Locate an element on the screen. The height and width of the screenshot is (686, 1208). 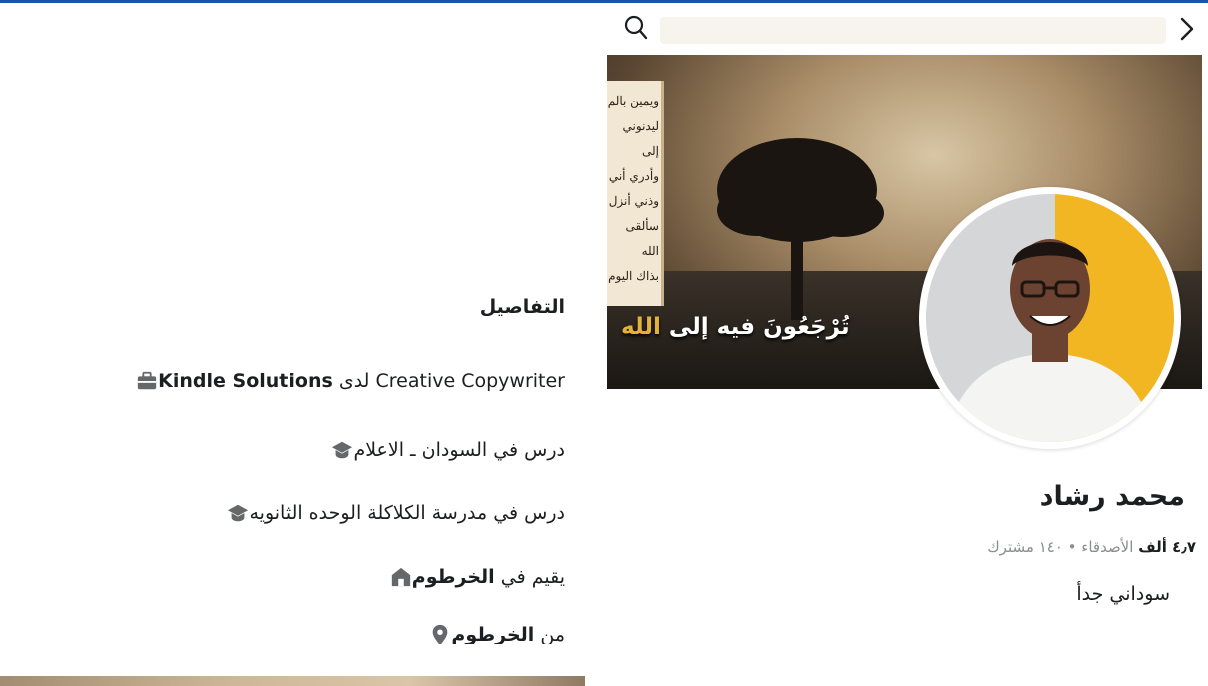
scroll-line: ويمين بالم is located at coordinates (633, 101).